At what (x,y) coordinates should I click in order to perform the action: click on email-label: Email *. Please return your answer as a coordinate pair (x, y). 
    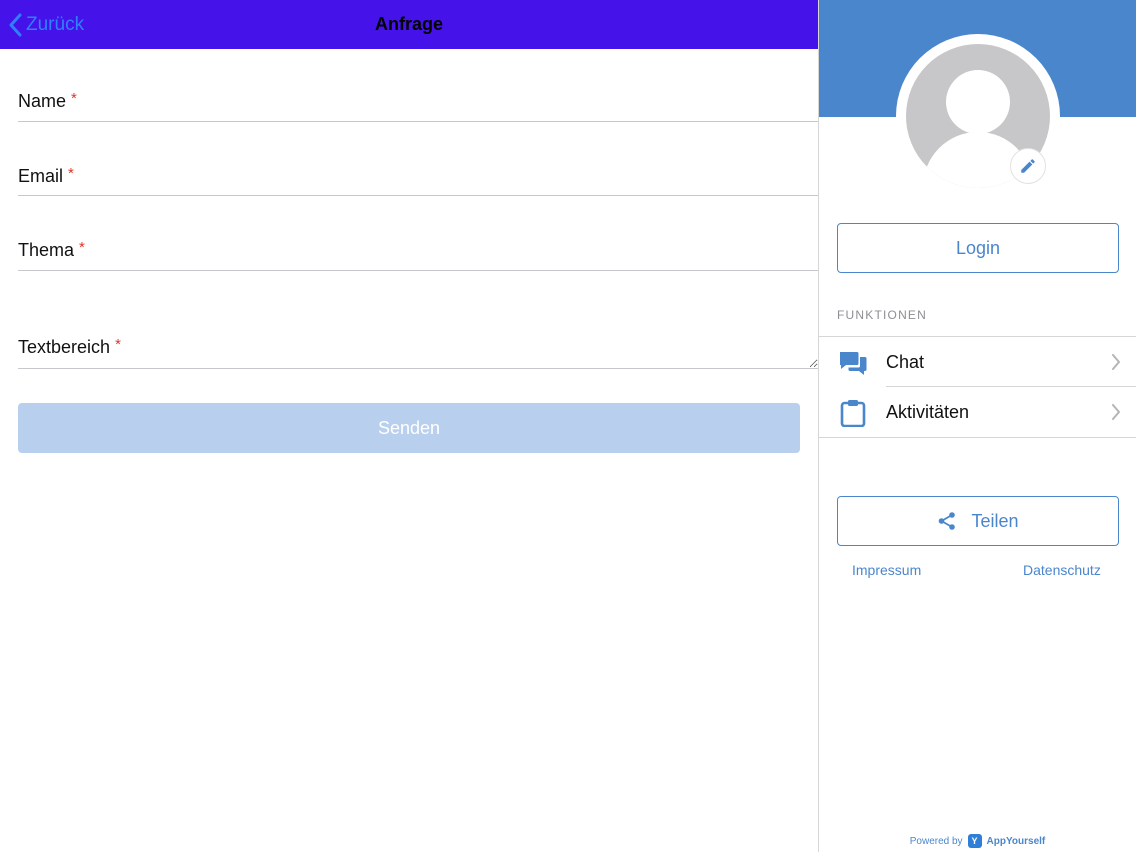
    Looking at the image, I should click on (46, 176).